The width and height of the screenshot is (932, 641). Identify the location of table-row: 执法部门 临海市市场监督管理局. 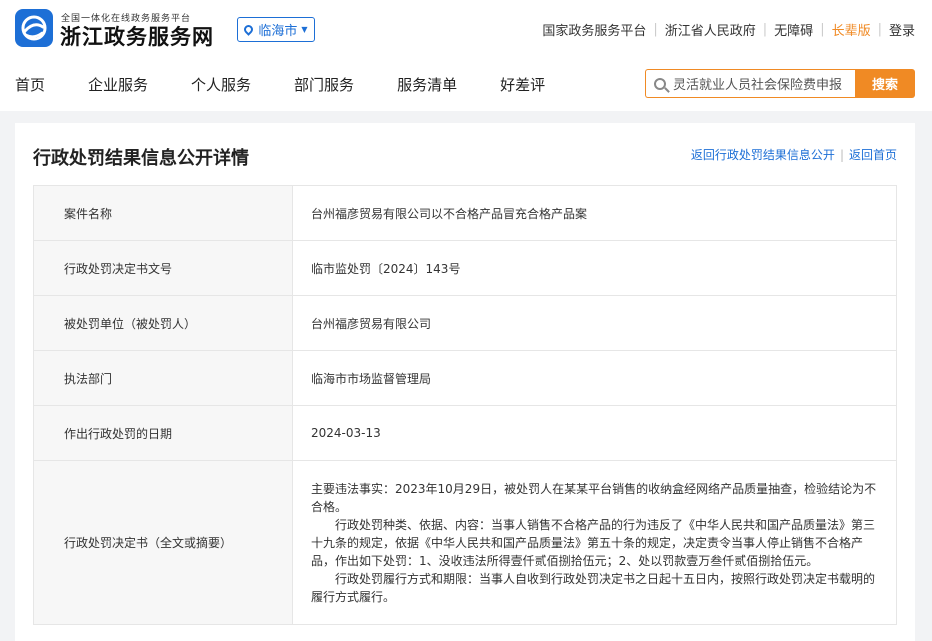
(465, 378).